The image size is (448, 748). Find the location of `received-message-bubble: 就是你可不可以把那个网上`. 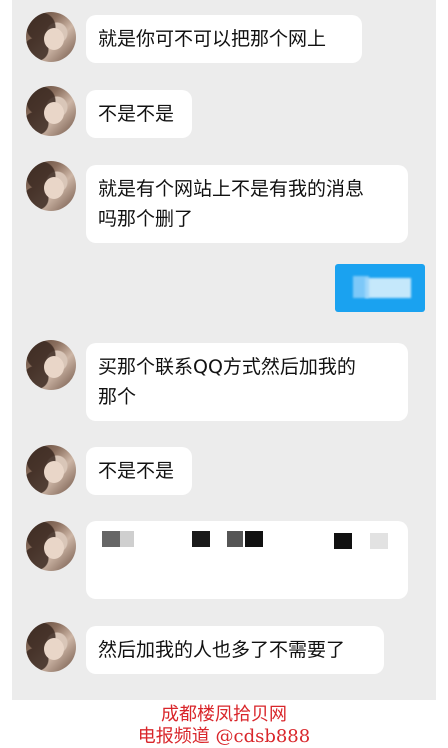

received-message-bubble: 就是你可不可以把那个网上 is located at coordinates (224, 39).